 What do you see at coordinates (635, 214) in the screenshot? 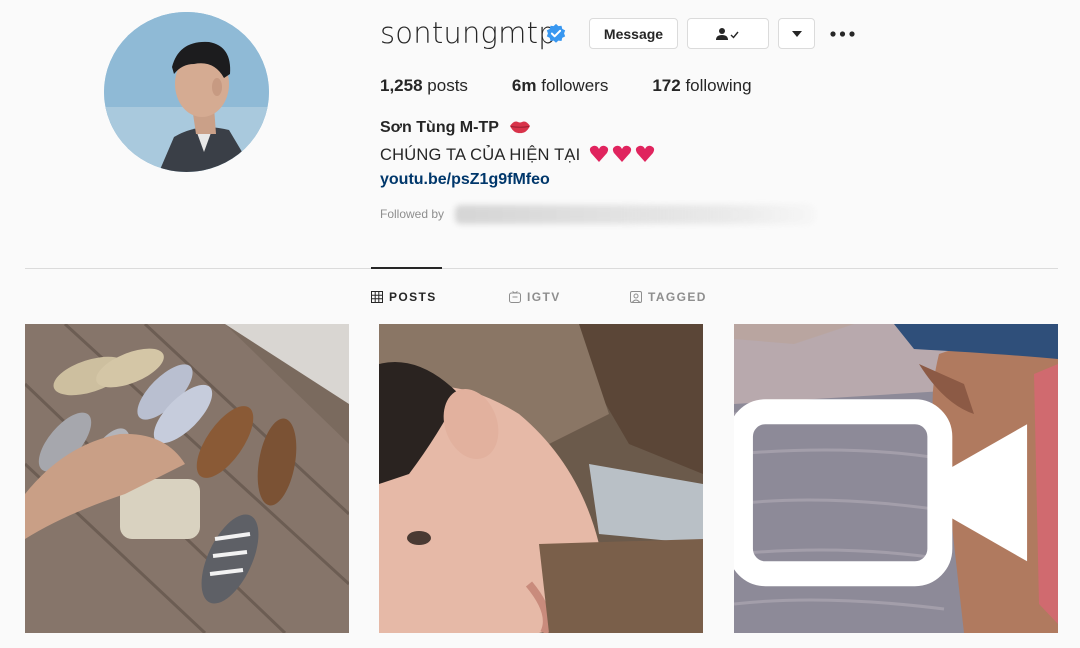
I see `followed-by-names-blurred` at bounding box center [635, 214].